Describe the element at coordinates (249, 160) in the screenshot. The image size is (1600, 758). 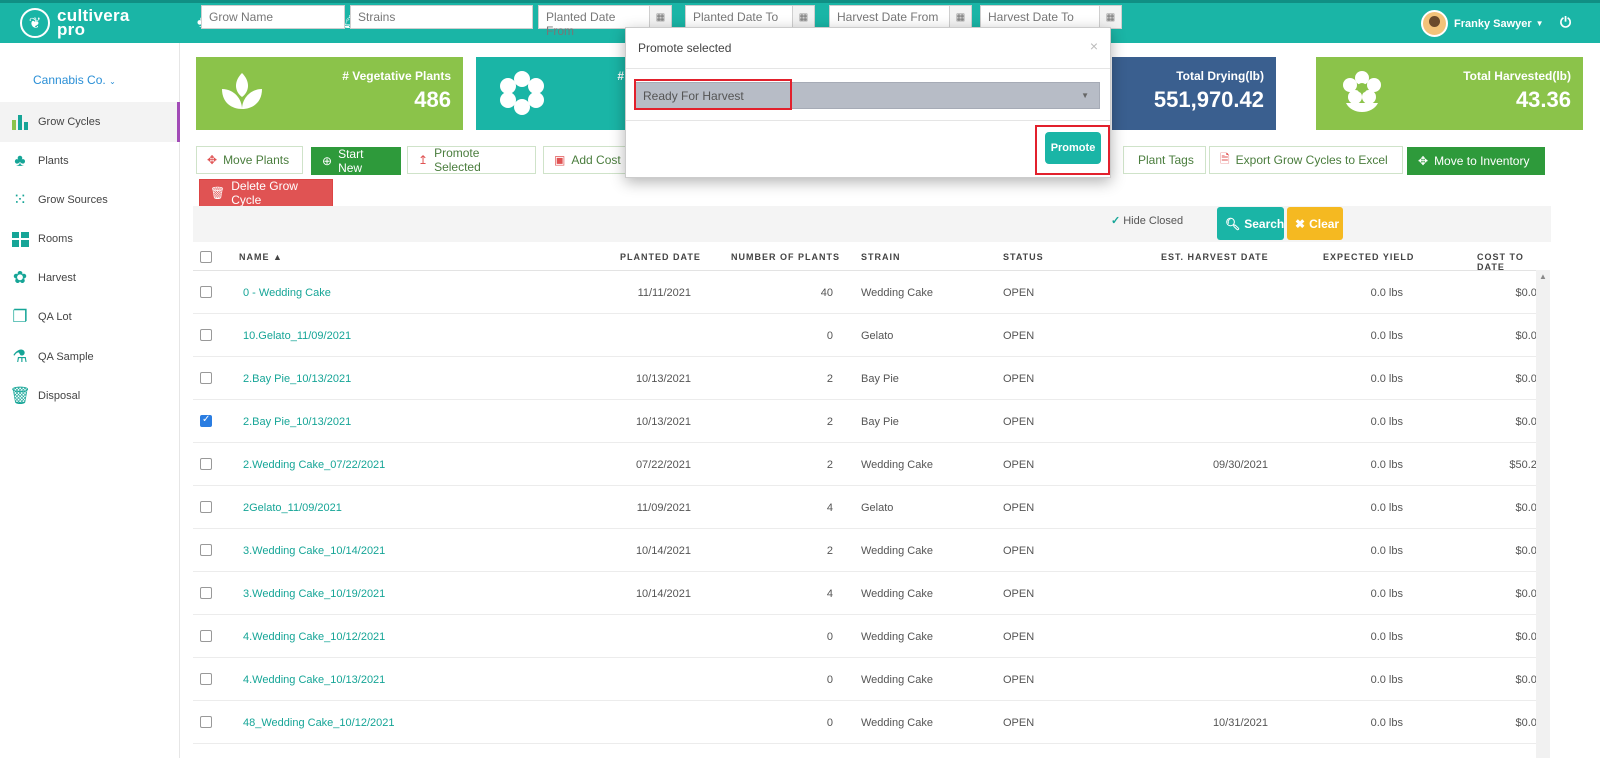
I see `move-plants-button: ✥ Move Plants` at that location.